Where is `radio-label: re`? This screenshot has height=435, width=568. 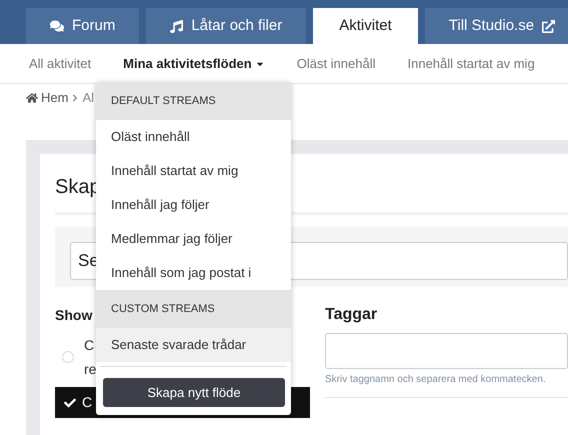 radio-label: re is located at coordinates (90, 369).